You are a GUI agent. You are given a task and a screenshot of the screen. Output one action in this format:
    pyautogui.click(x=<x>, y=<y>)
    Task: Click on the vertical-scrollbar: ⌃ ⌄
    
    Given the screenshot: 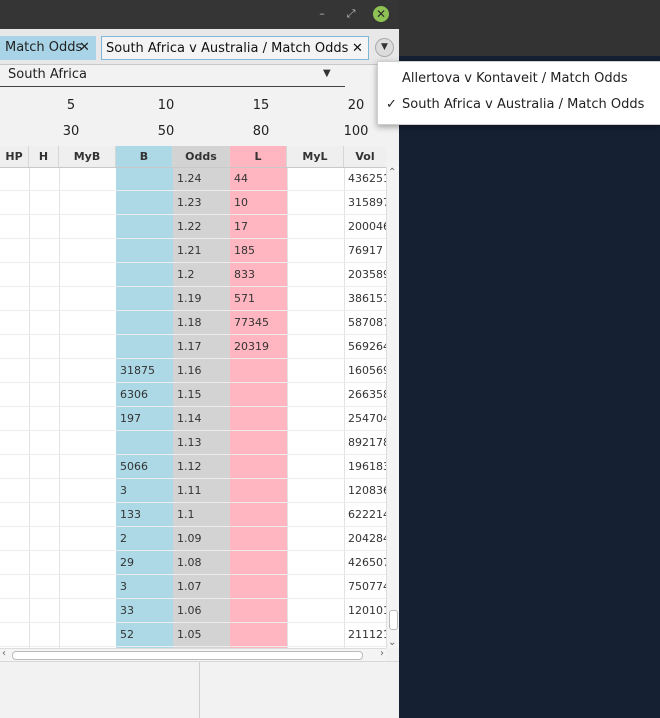 What is the action you would take?
    pyautogui.click(x=392, y=407)
    